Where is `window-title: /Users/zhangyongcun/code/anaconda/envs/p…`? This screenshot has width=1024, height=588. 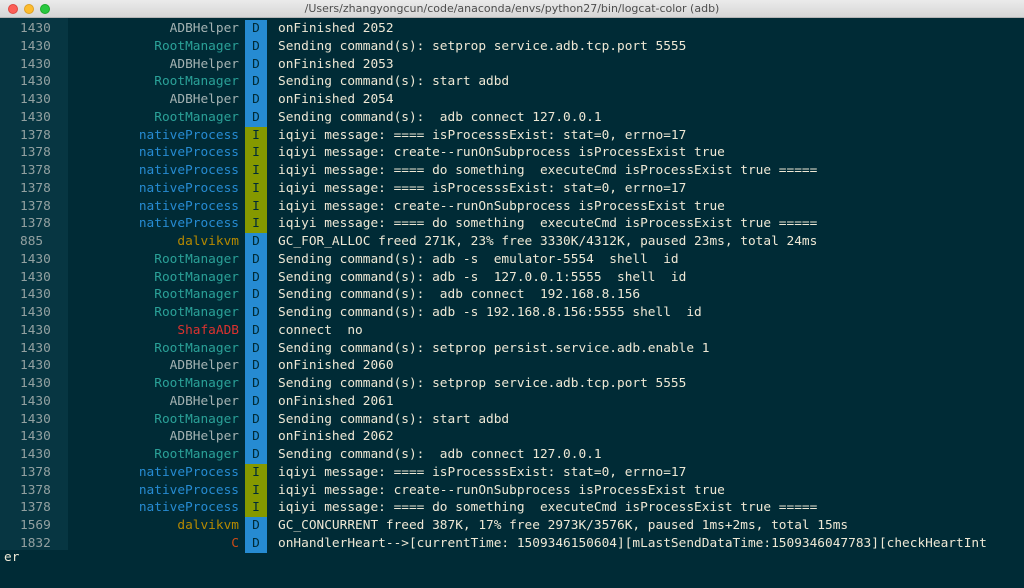 window-title: /Users/zhangyongcun/code/anaconda/envs/p… is located at coordinates (512, 8).